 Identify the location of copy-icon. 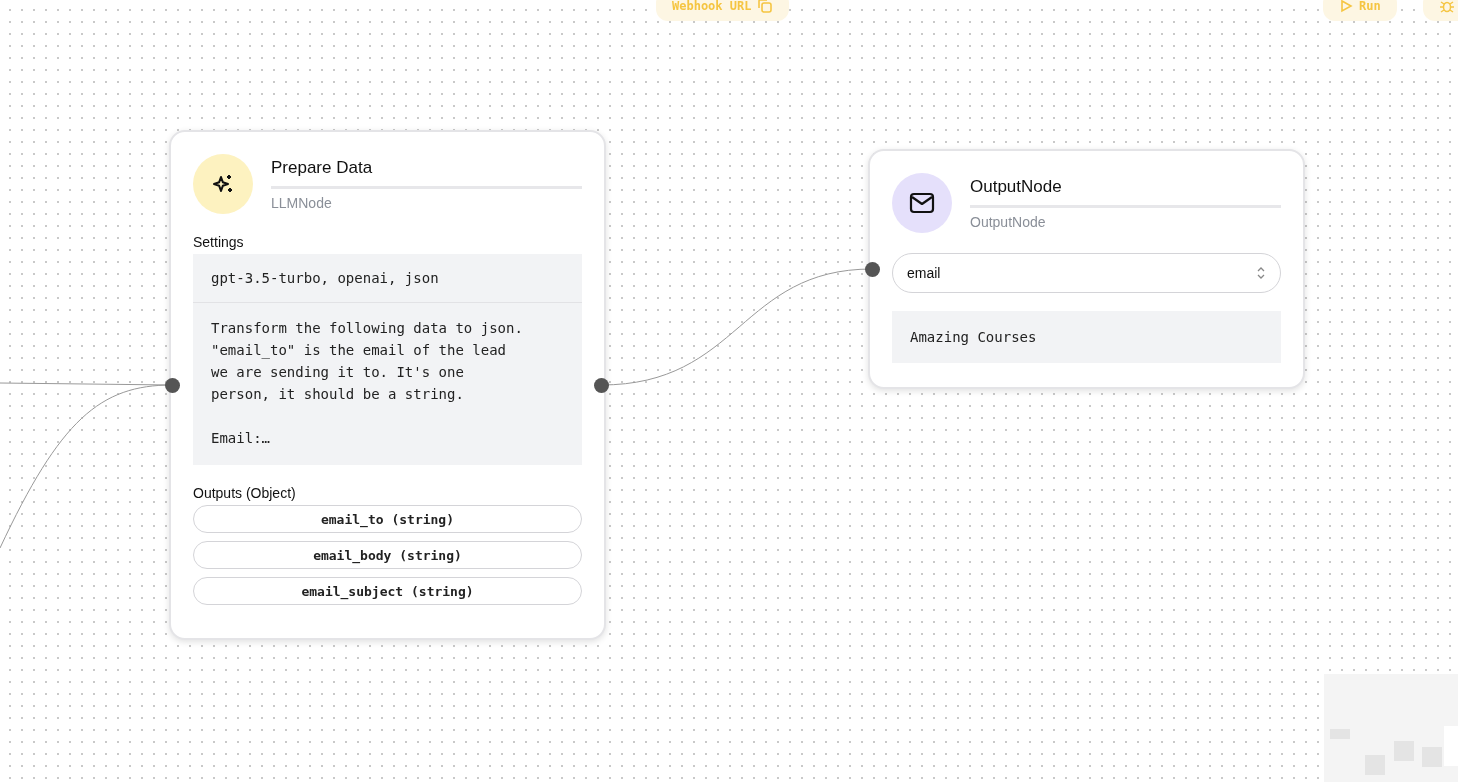
(765, 7).